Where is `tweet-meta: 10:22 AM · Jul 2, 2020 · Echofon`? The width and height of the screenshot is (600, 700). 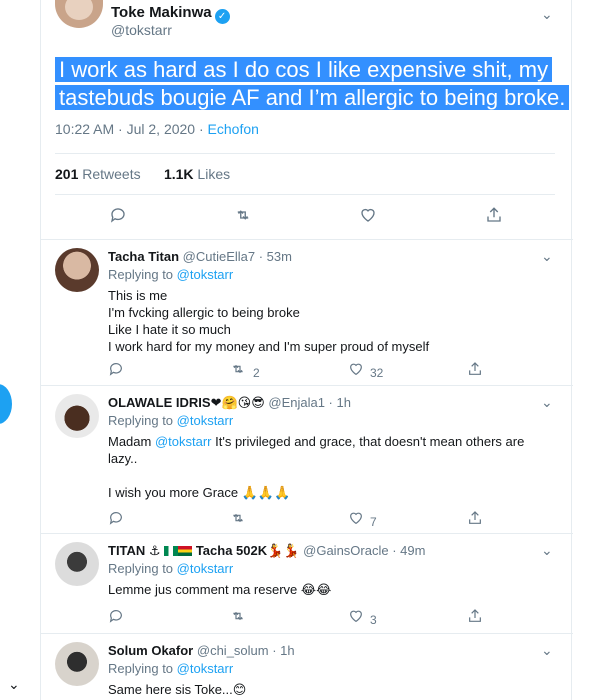
tweet-meta: 10:22 AM · Jul 2, 2020 · Echofon is located at coordinates (157, 129).